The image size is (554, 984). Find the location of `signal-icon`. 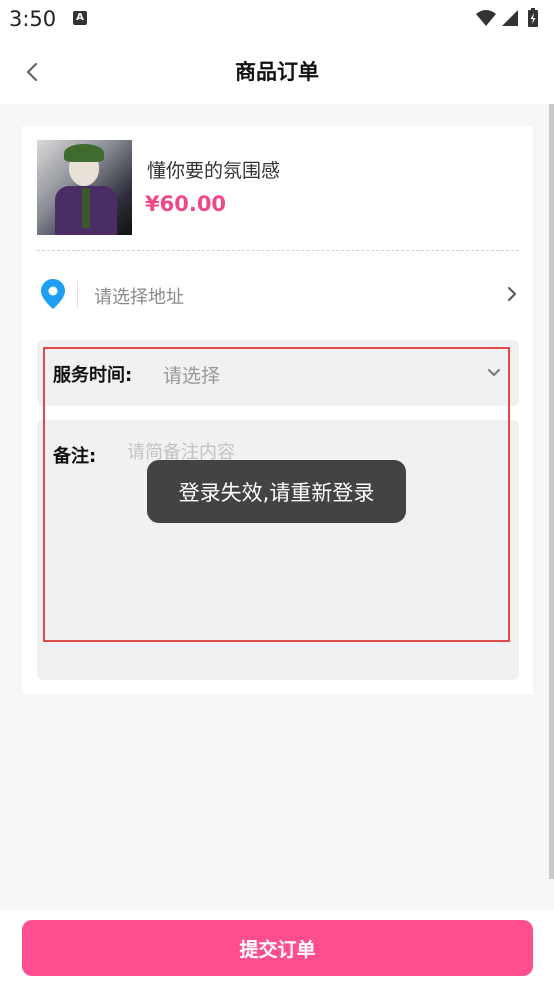

signal-icon is located at coordinates (510, 18).